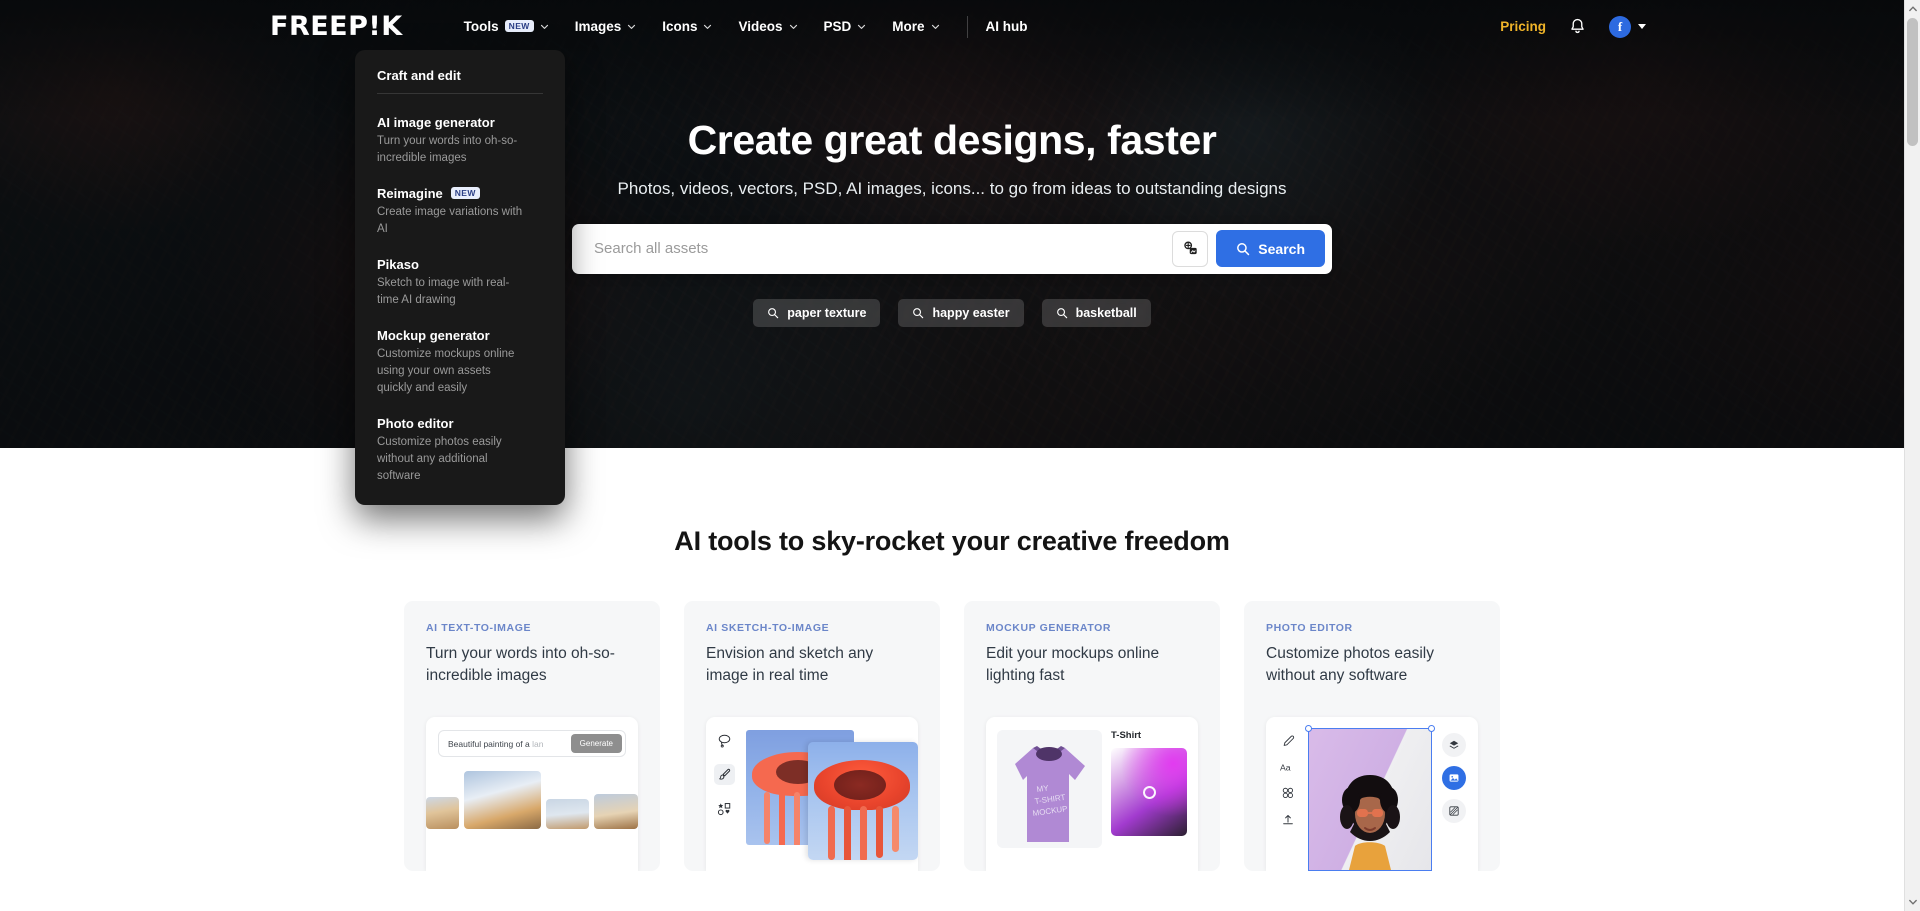 The width and height of the screenshot is (1920, 911). Describe the element at coordinates (1270, 249) in the screenshot. I see `search-button: Search` at that location.